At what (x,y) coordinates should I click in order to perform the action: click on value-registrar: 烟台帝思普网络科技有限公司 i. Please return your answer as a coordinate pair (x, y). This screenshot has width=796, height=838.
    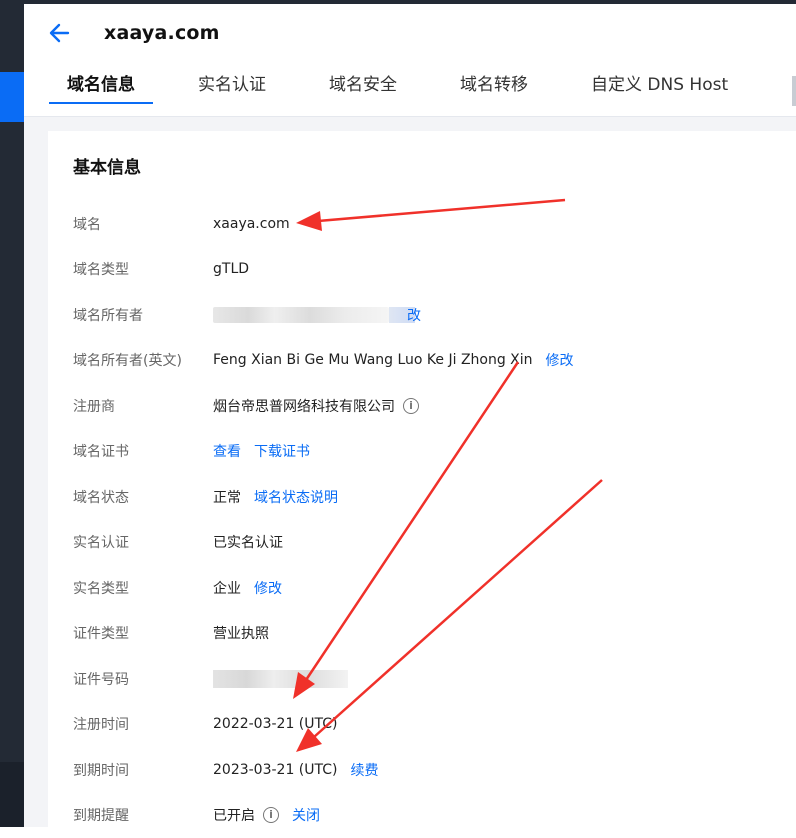
    Looking at the image, I should click on (316, 406).